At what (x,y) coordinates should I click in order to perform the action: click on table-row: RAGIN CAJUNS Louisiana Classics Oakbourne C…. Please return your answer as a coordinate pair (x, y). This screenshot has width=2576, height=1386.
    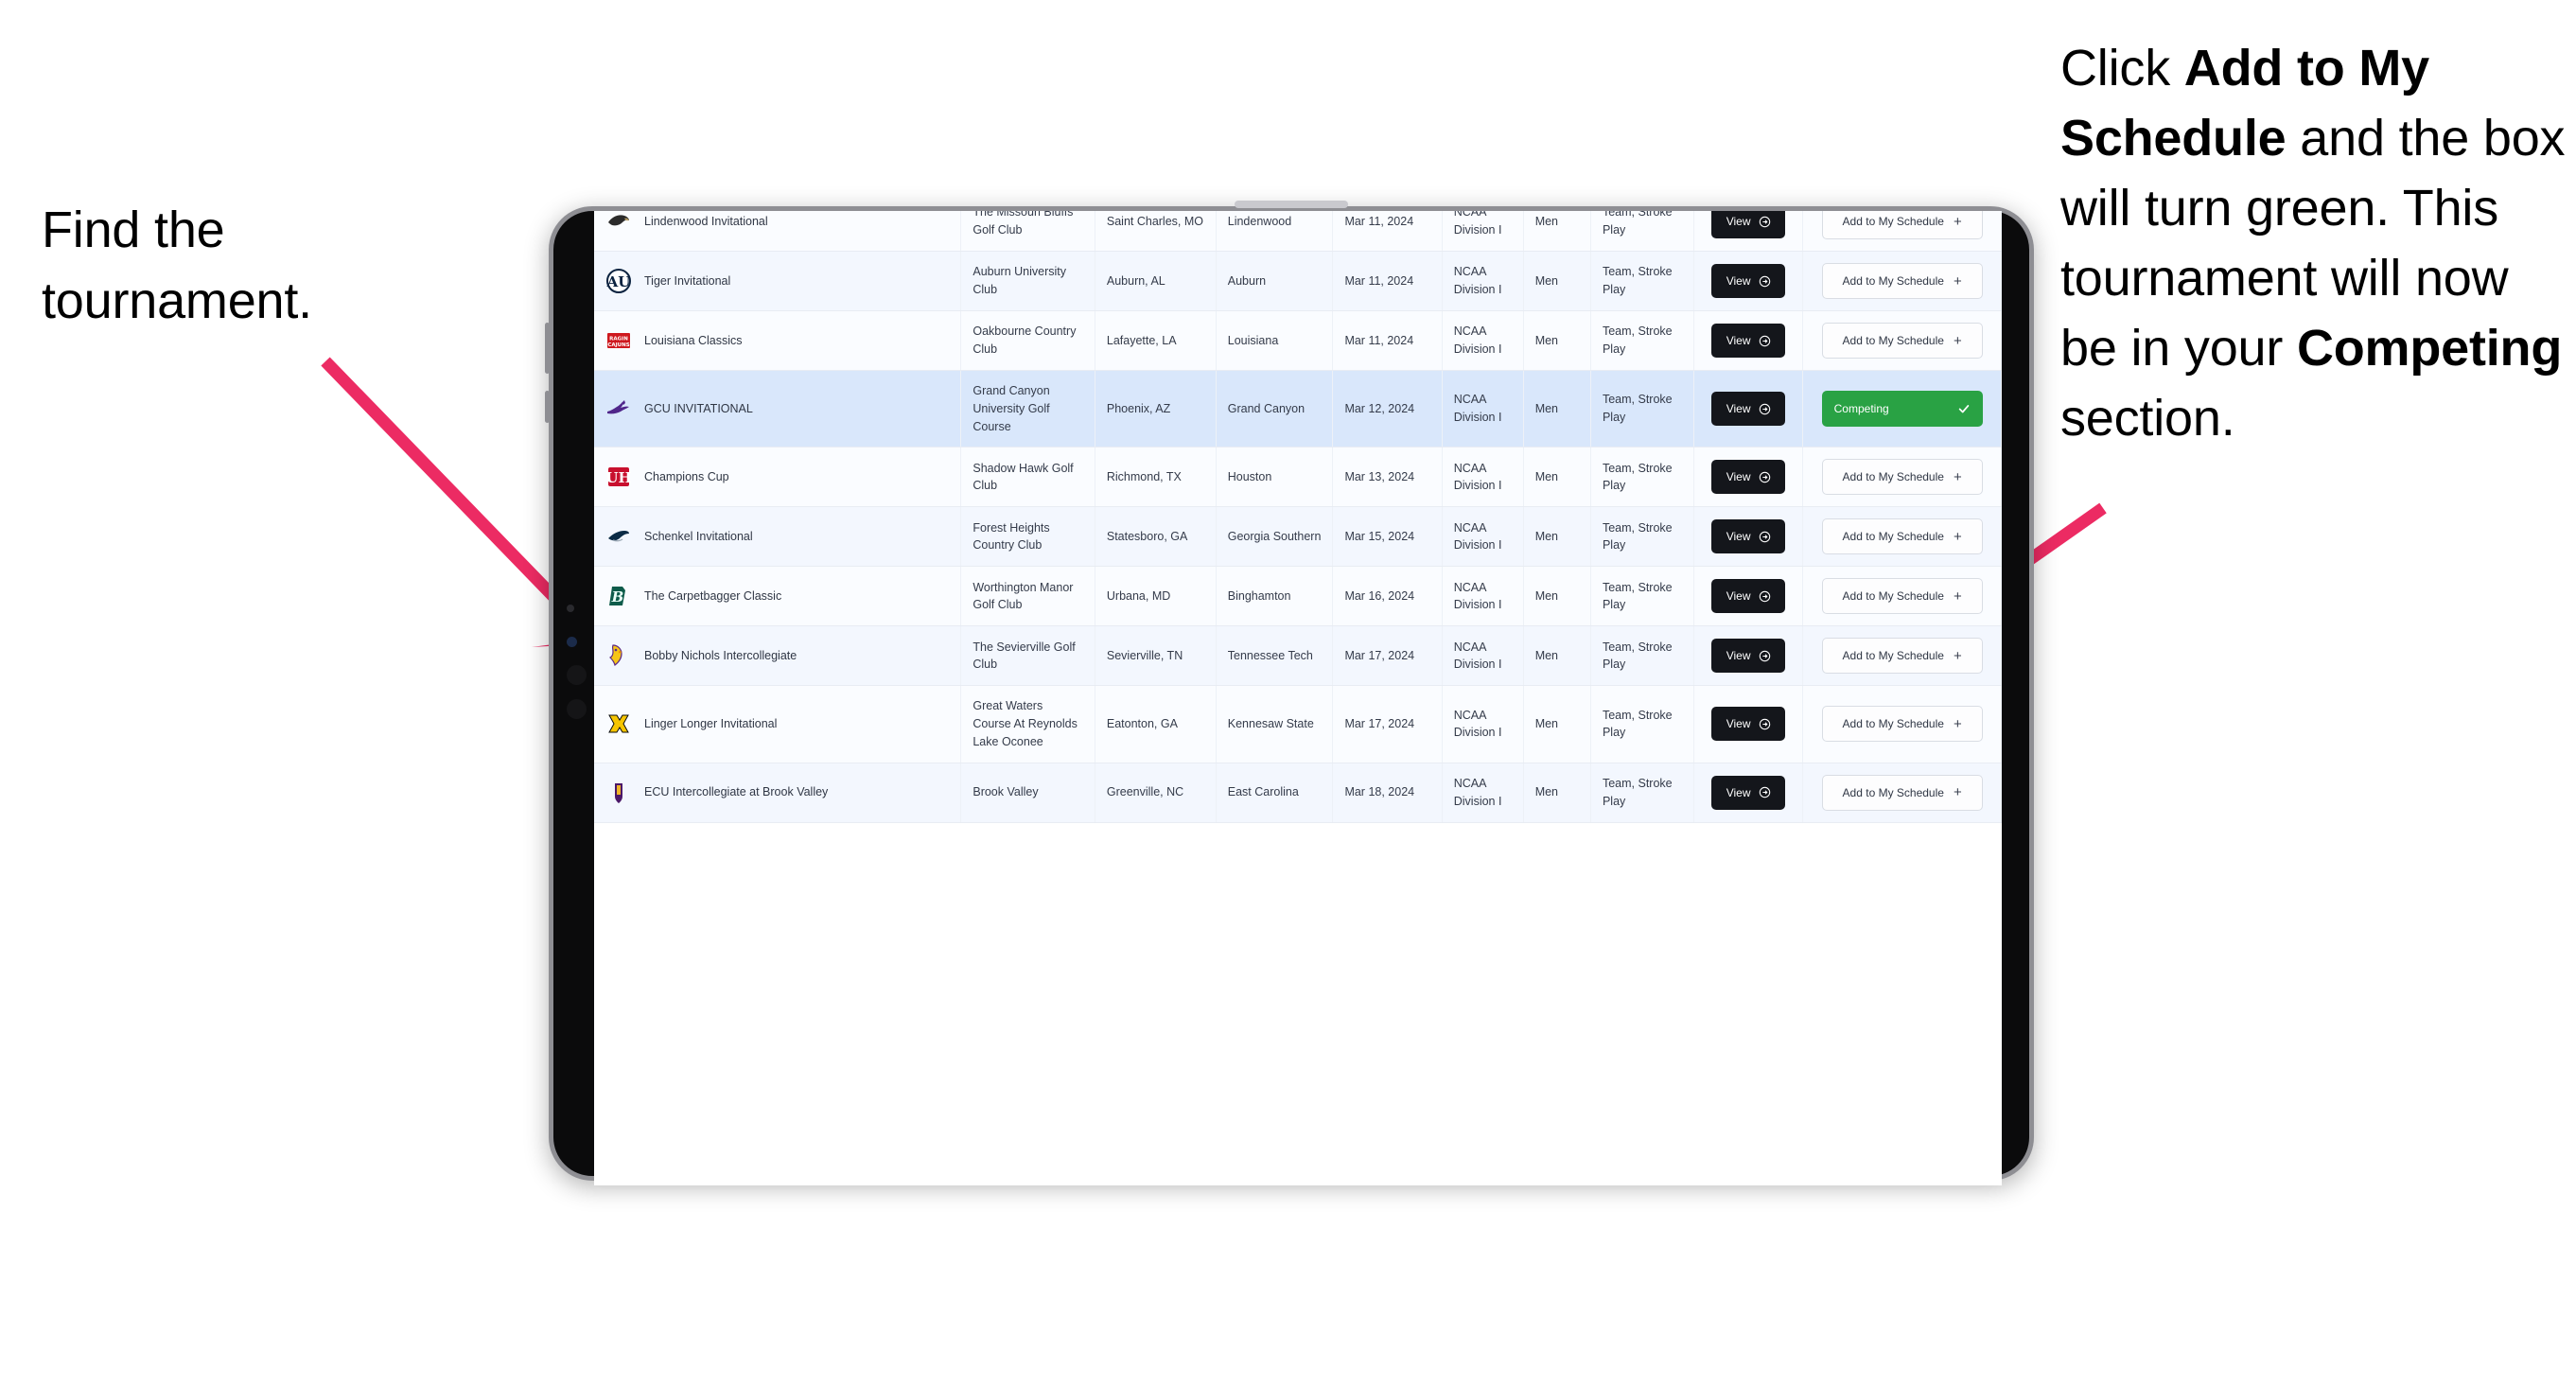
    Looking at the image, I should click on (1298, 340).